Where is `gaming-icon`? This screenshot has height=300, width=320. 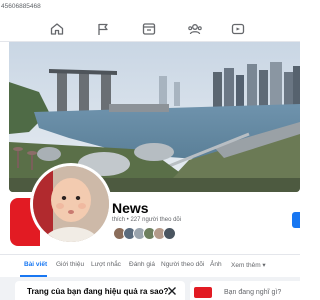
gaming-icon is located at coordinates (238, 29).